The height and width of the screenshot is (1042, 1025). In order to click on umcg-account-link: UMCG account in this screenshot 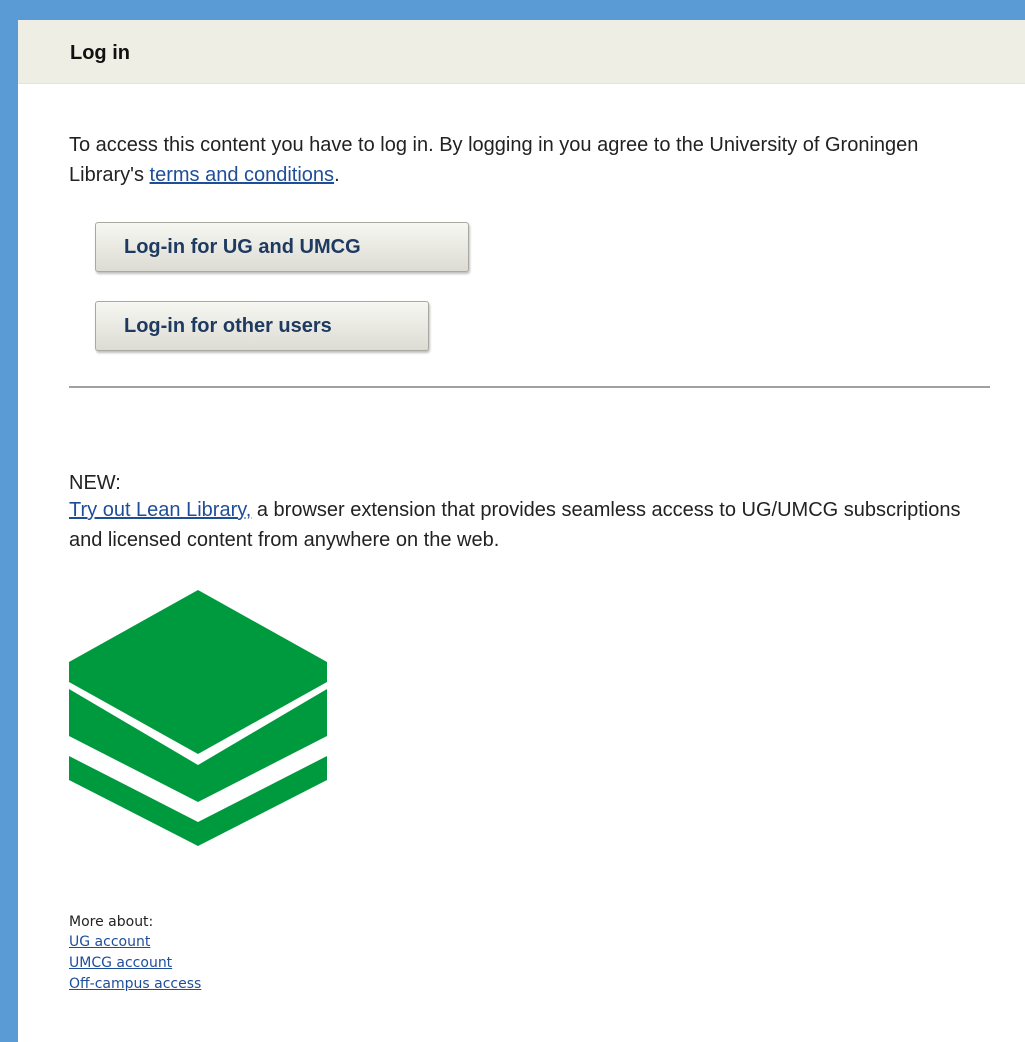, I will do `click(120, 963)`.